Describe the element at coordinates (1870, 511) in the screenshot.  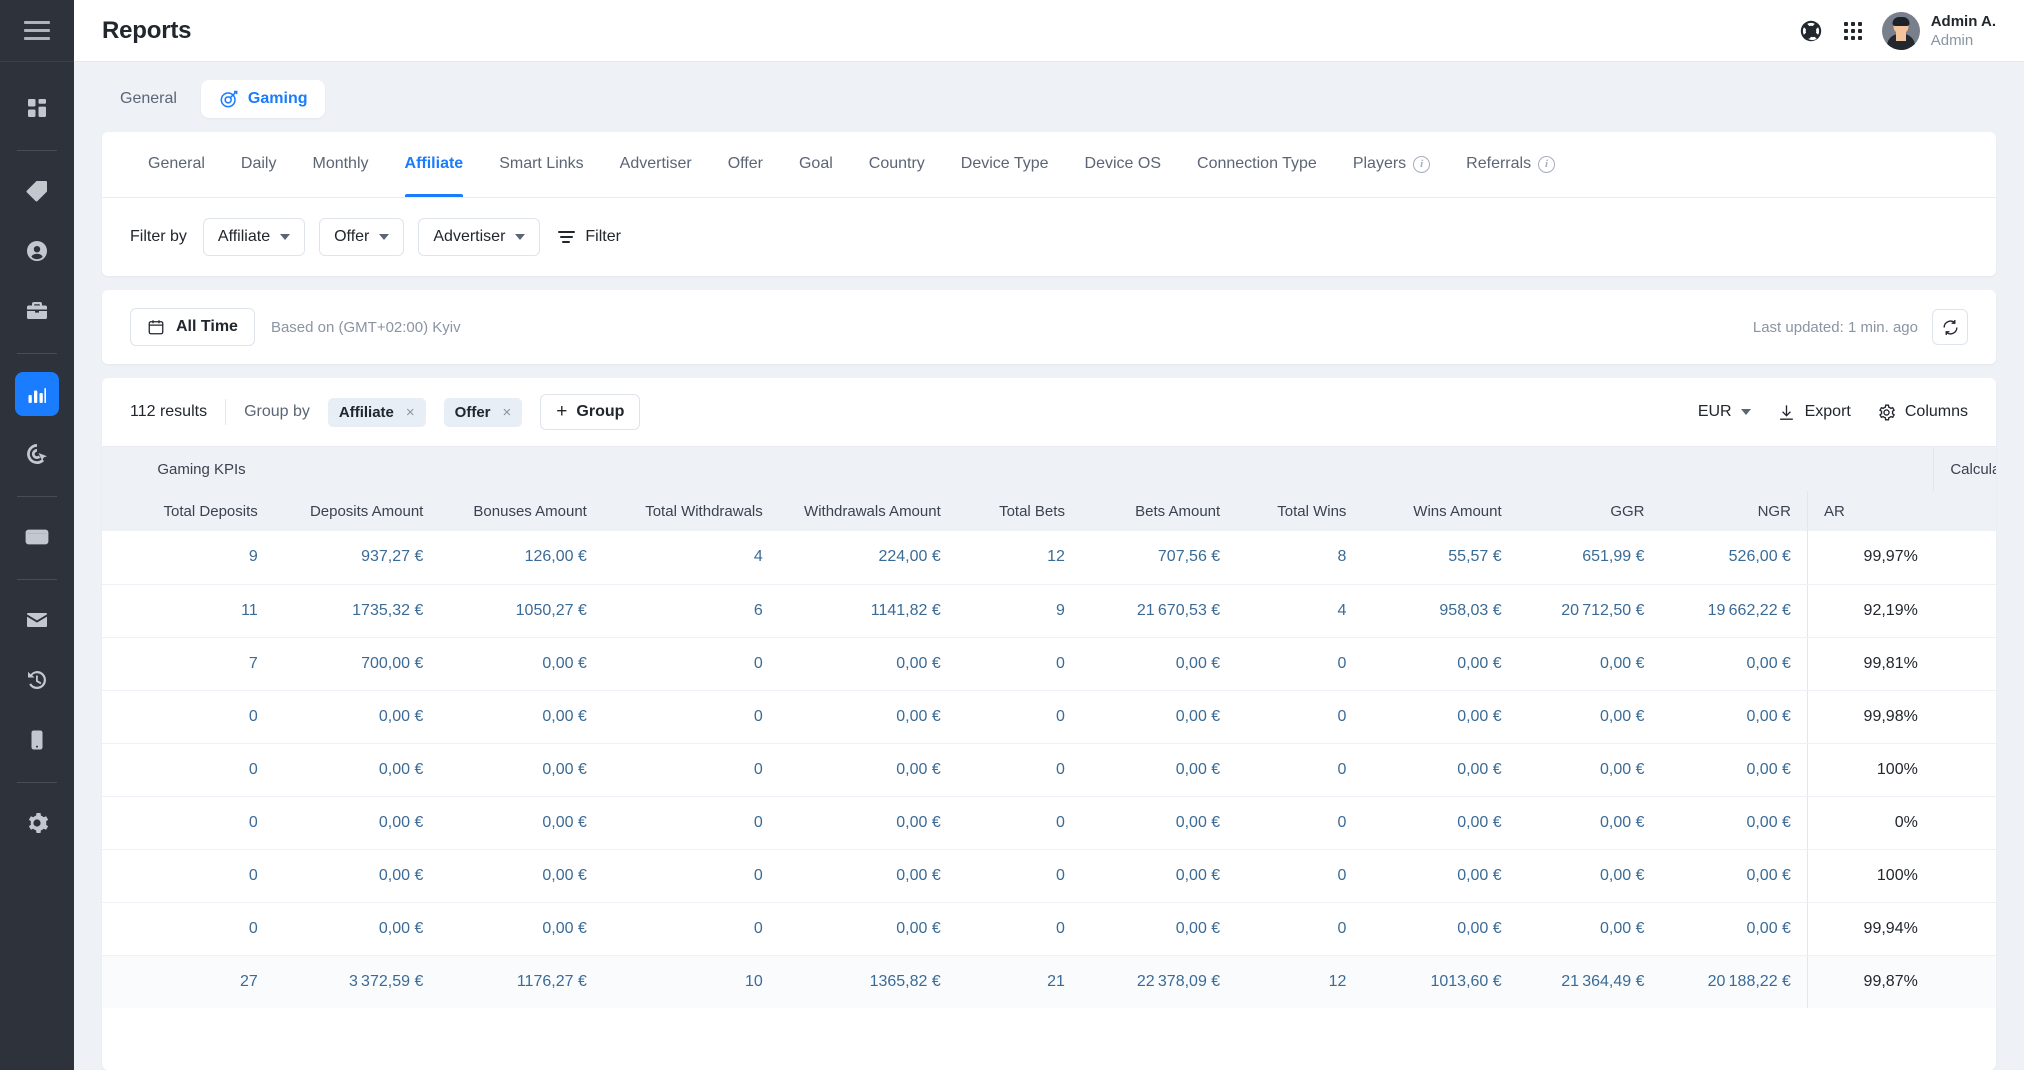
I see `col-ar: AR` at that location.